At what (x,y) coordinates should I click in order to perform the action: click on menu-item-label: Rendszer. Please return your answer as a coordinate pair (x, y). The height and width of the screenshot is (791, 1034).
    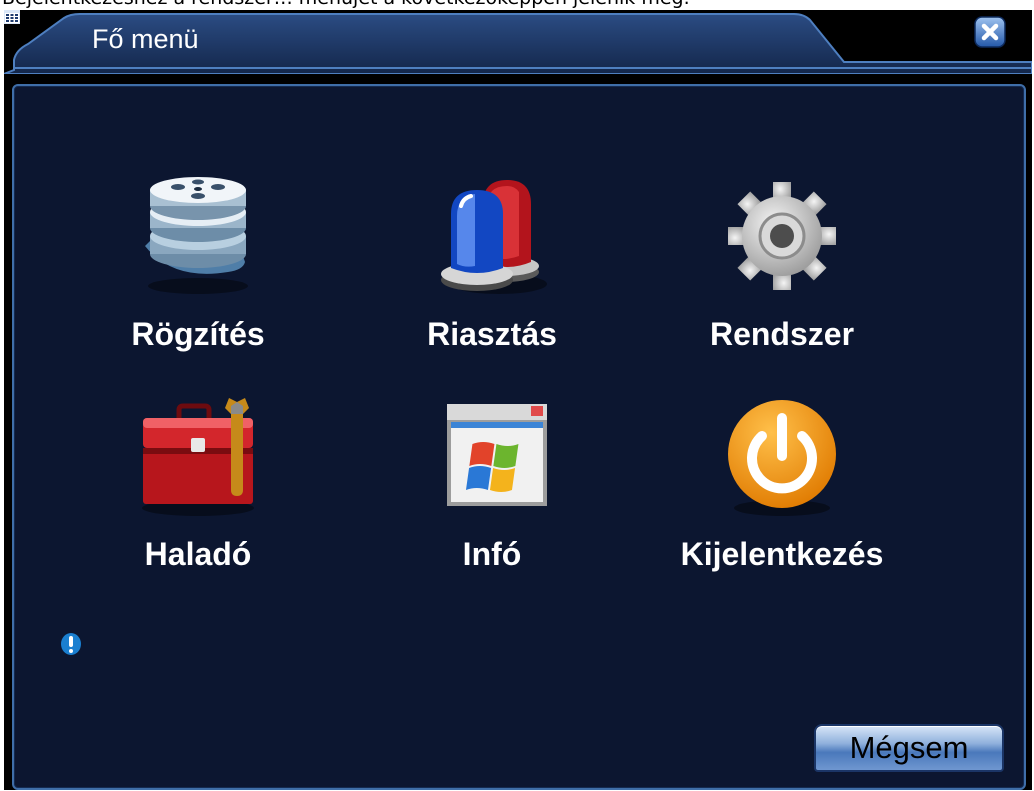
    Looking at the image, I should click on (782, 334).